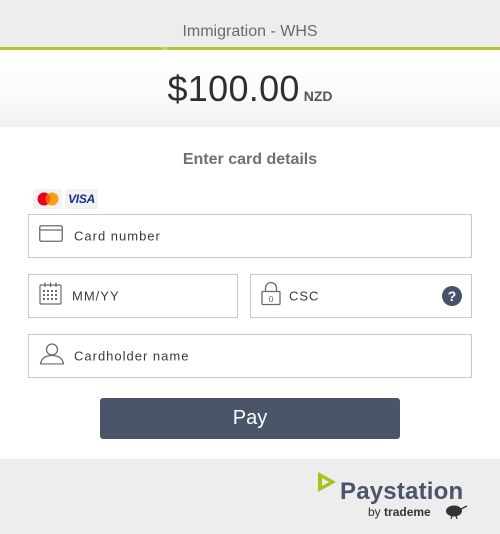 This screenshot has width=500, height=534. Describe the element at coordinates (250, 356) in the screenshot. I see `cardholder-field: Cardholder name` at that location.